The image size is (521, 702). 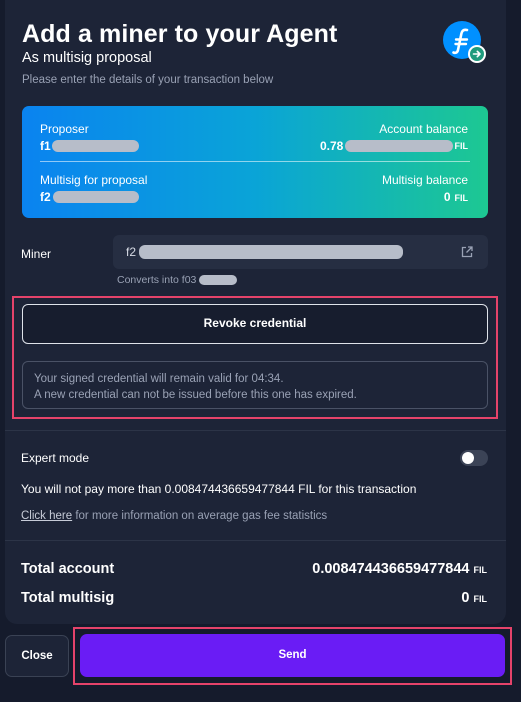 I want to click on account-balance-unit: FIL, so click(x=461, y=146).